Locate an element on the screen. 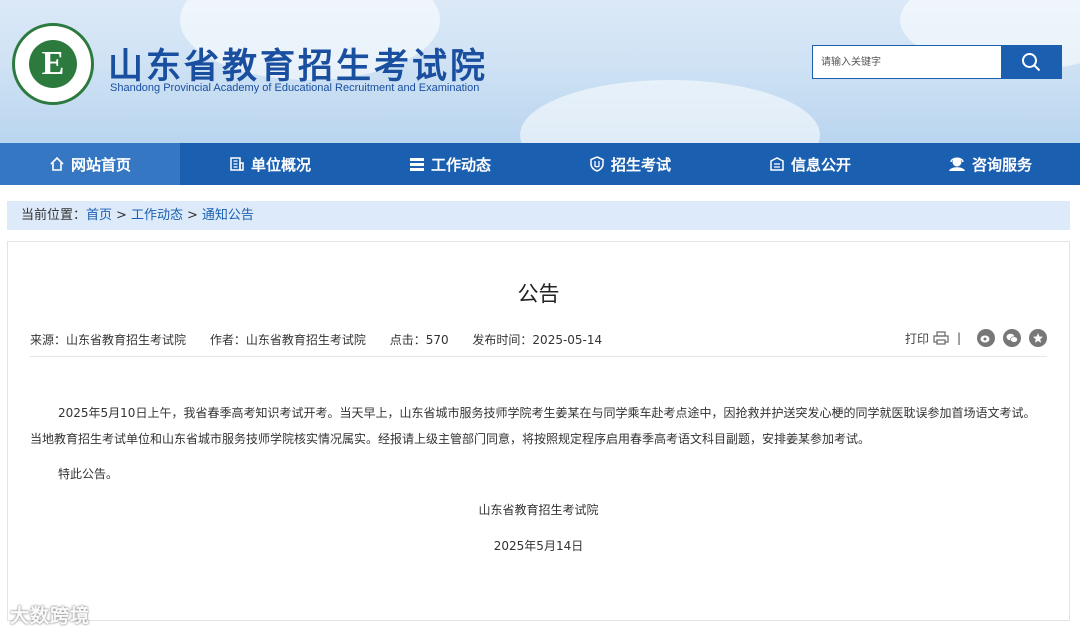  nav-item-consulting: 咨询服务 is located at coordinates (990, 164).